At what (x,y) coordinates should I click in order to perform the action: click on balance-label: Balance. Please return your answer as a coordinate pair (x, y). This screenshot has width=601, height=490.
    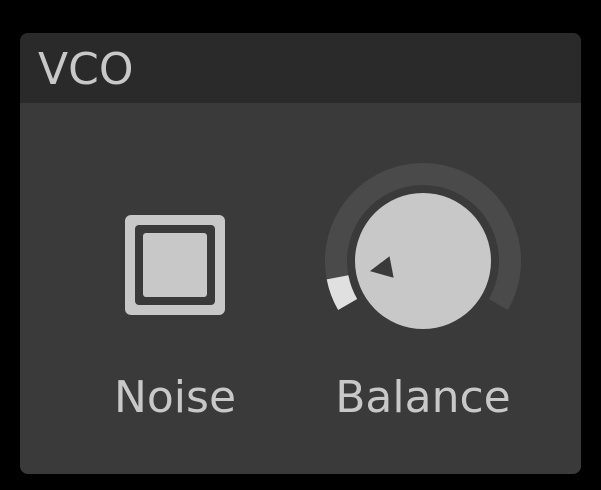
    Looking at the image, I should click on (423, 397).